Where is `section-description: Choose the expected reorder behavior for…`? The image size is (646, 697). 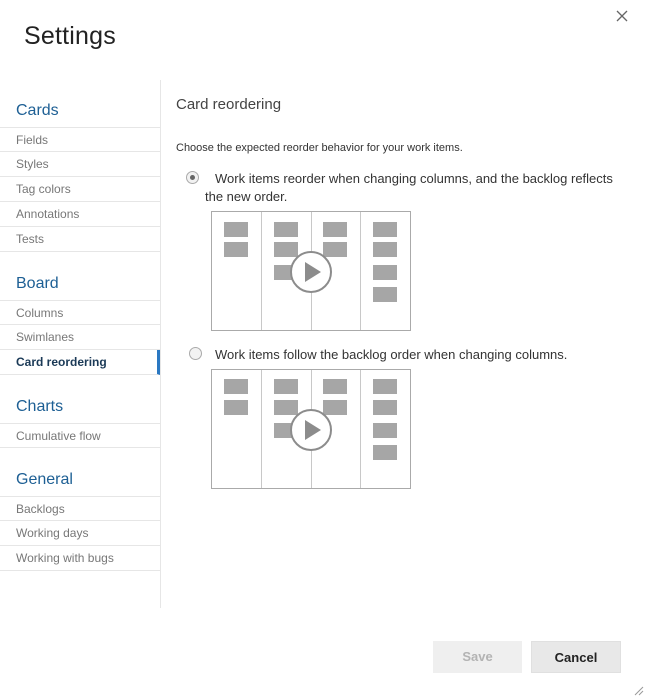 section-description: Choose the expected reorder behavior for… is located at coordinates (319, 148).